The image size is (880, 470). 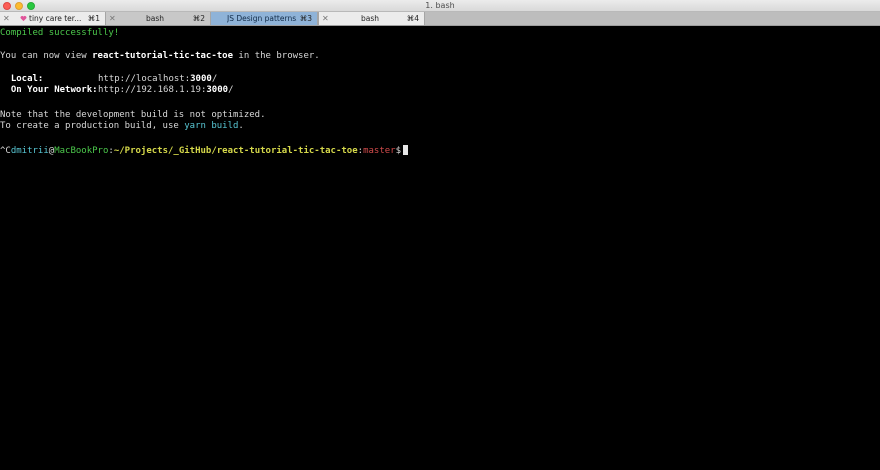 I want to click on prompt-host: MacBookPro, so click(x=81, y=151).